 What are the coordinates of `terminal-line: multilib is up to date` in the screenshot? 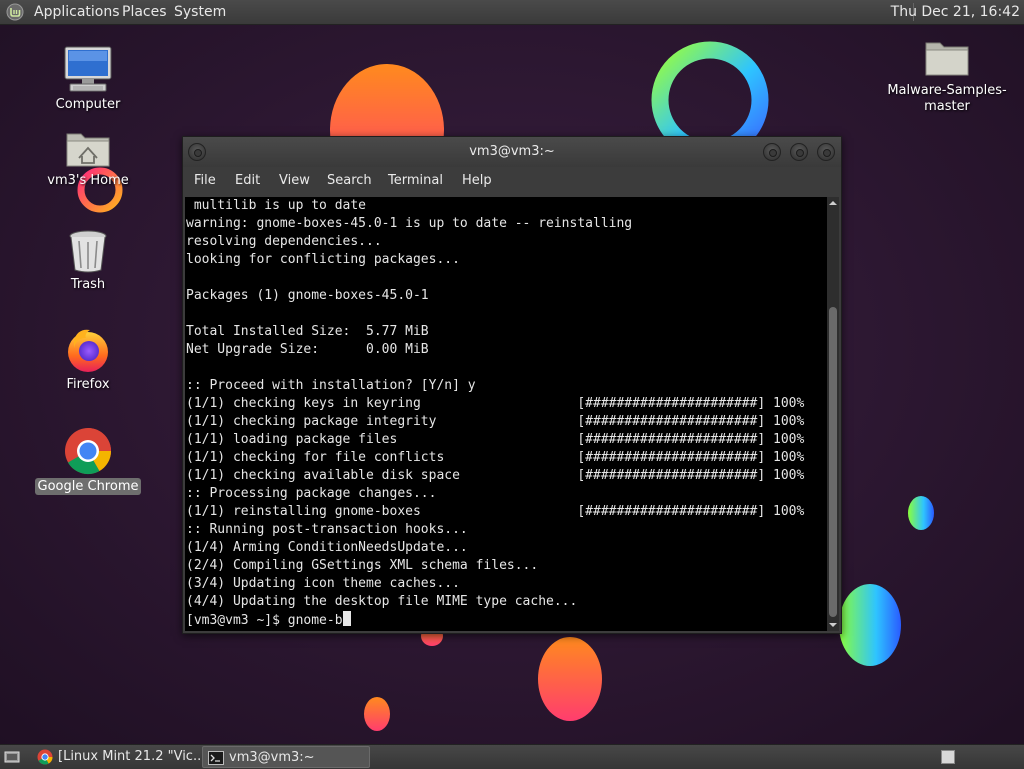 It's located at (276, 205).